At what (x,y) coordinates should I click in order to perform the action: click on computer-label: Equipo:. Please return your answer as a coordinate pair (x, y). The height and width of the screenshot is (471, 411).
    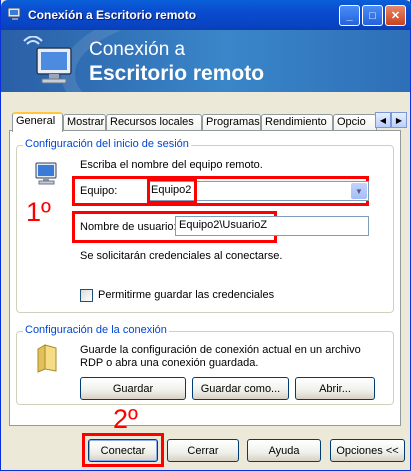
    Looking at the image, I should click on (99, 191).